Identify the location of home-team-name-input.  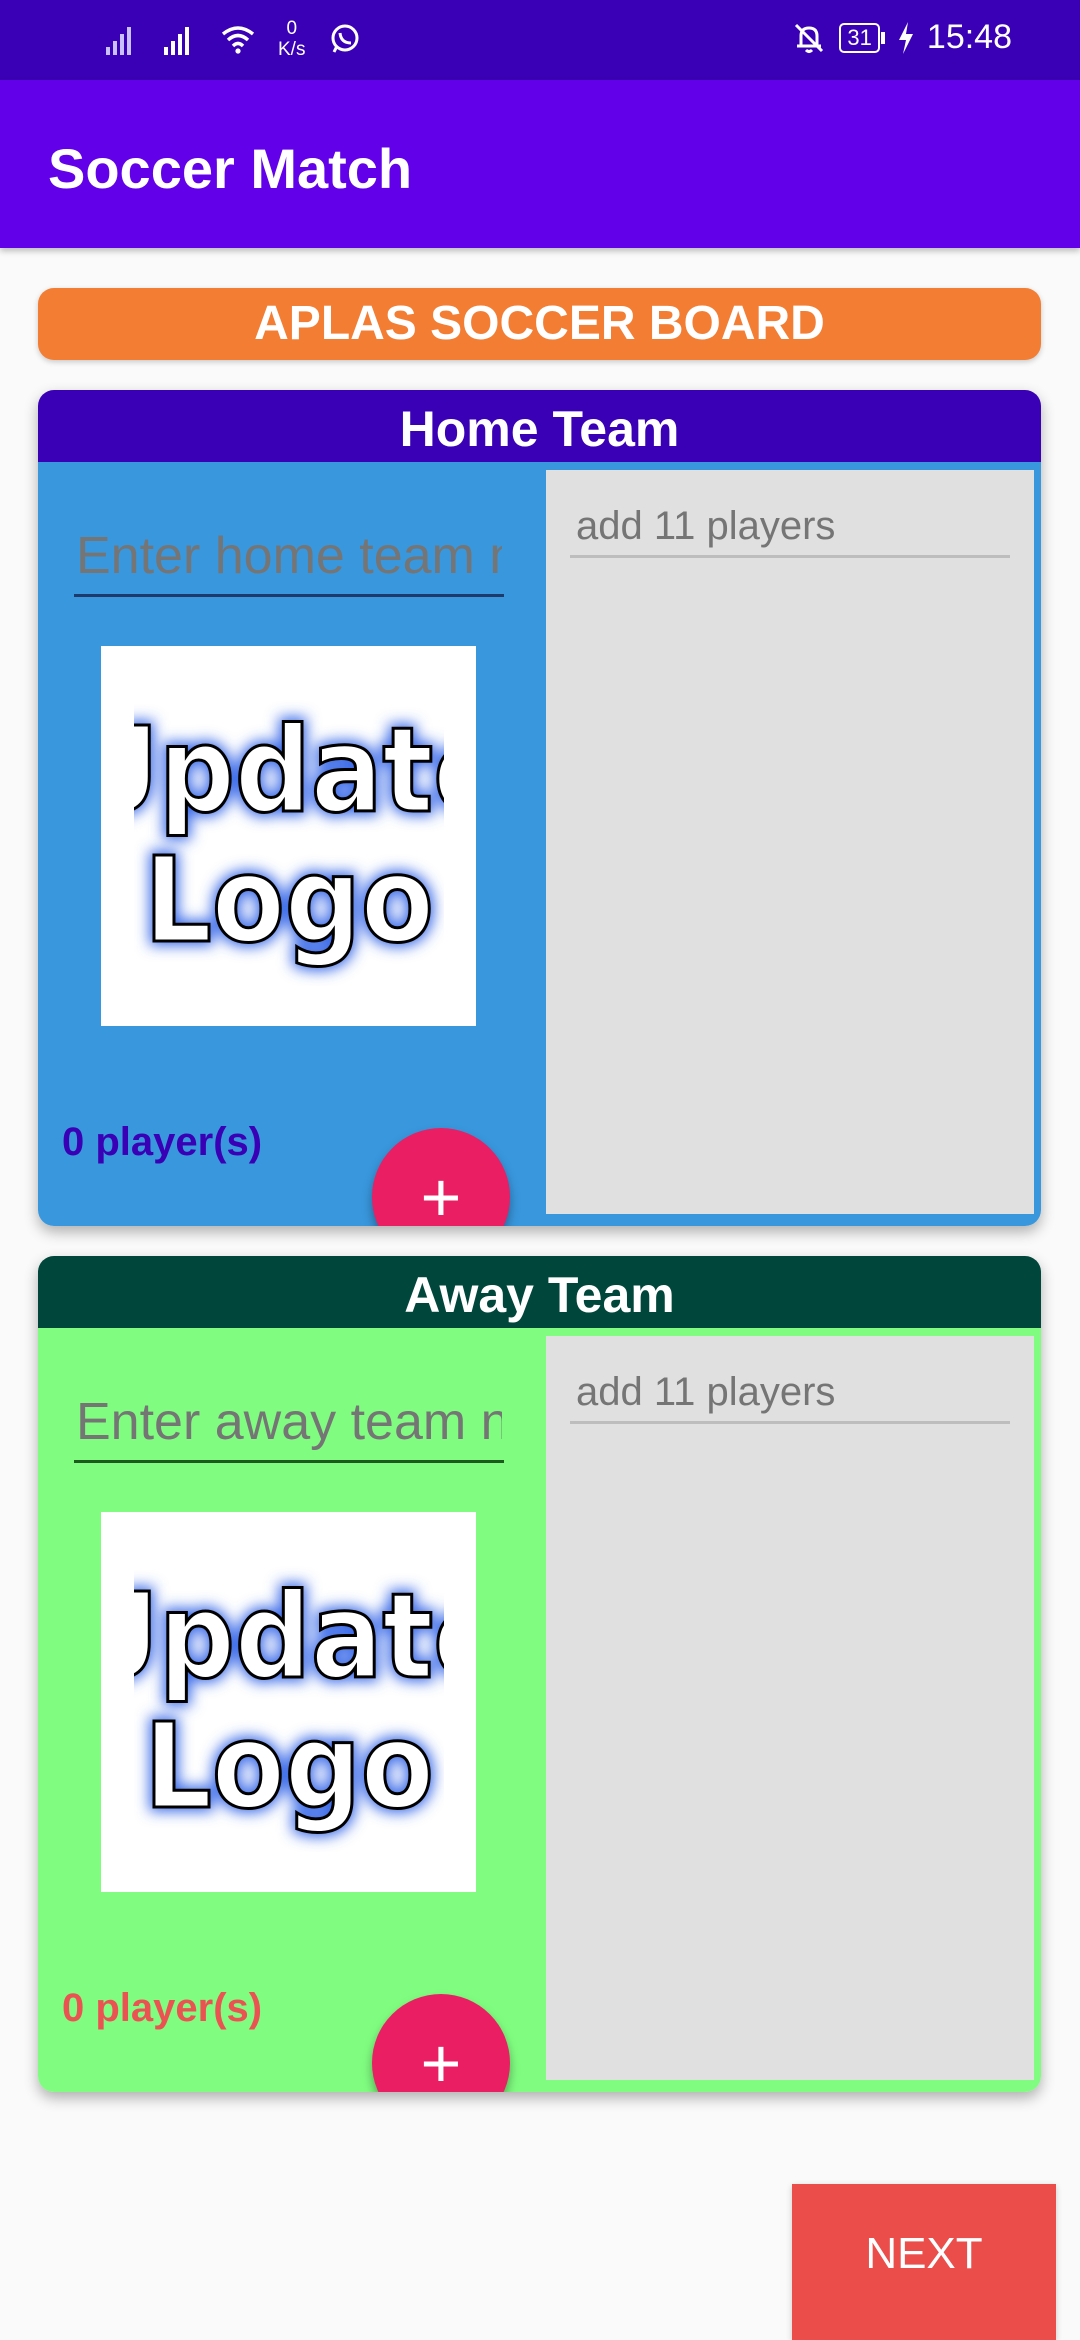
(289, 557).